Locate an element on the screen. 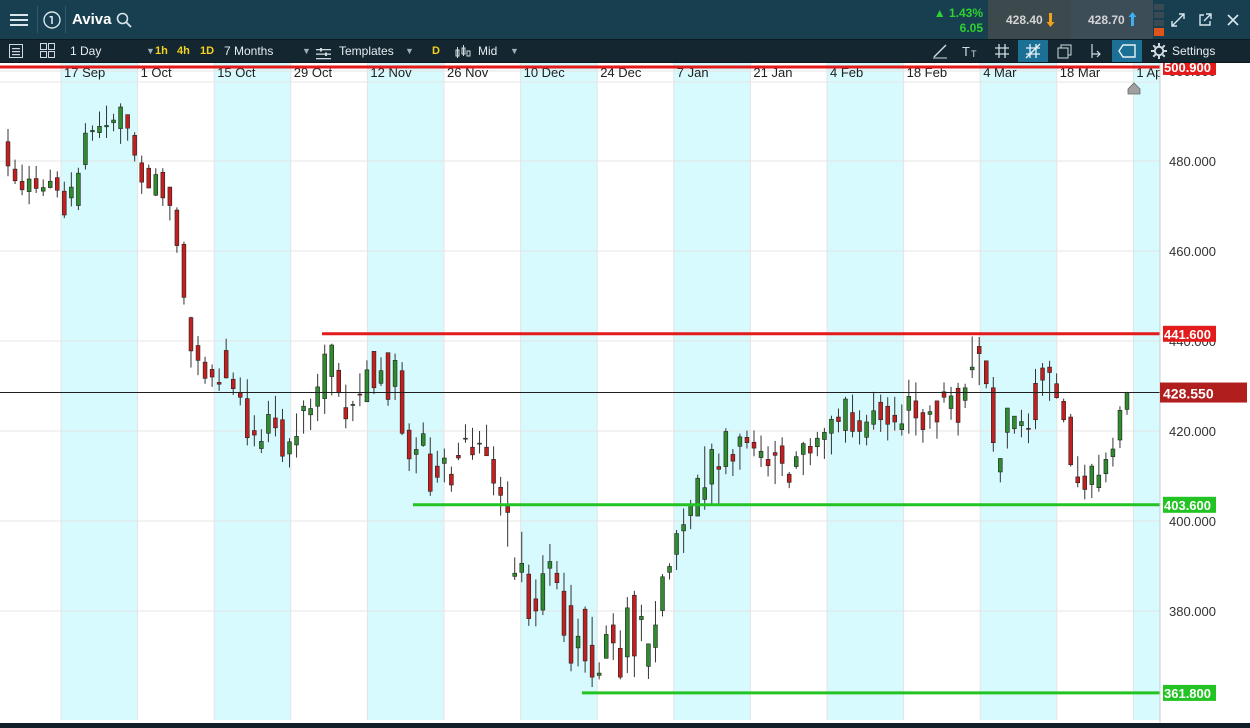 The height and width of the screenshot is (728, 1250). search-icon is located at coordinates (124, 19).